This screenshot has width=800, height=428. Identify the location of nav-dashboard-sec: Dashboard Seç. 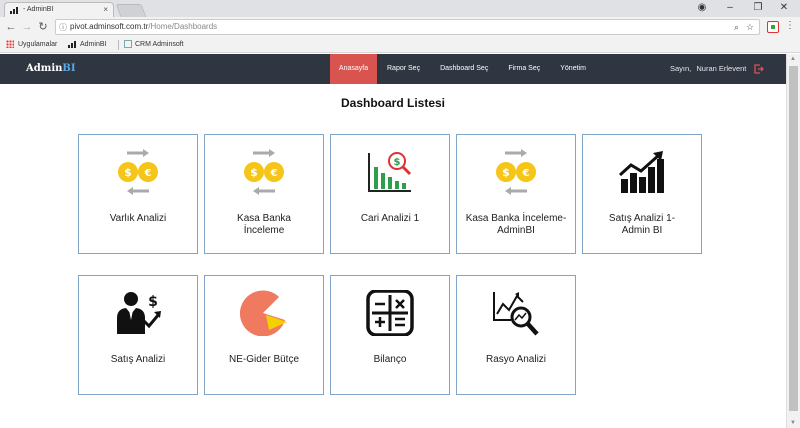
(464, 69).